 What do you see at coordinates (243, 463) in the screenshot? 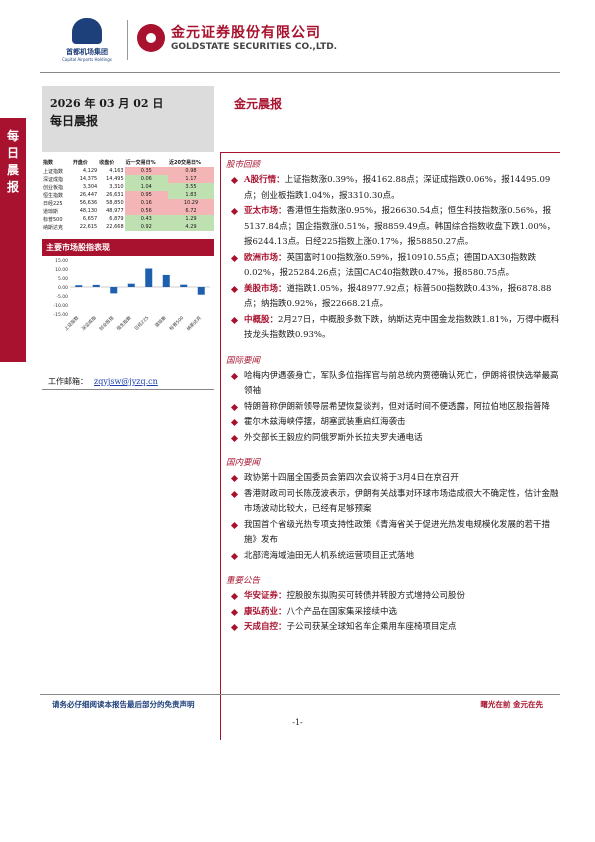
I see `section-title: 国内要闻` at bounding box center [243, 463].